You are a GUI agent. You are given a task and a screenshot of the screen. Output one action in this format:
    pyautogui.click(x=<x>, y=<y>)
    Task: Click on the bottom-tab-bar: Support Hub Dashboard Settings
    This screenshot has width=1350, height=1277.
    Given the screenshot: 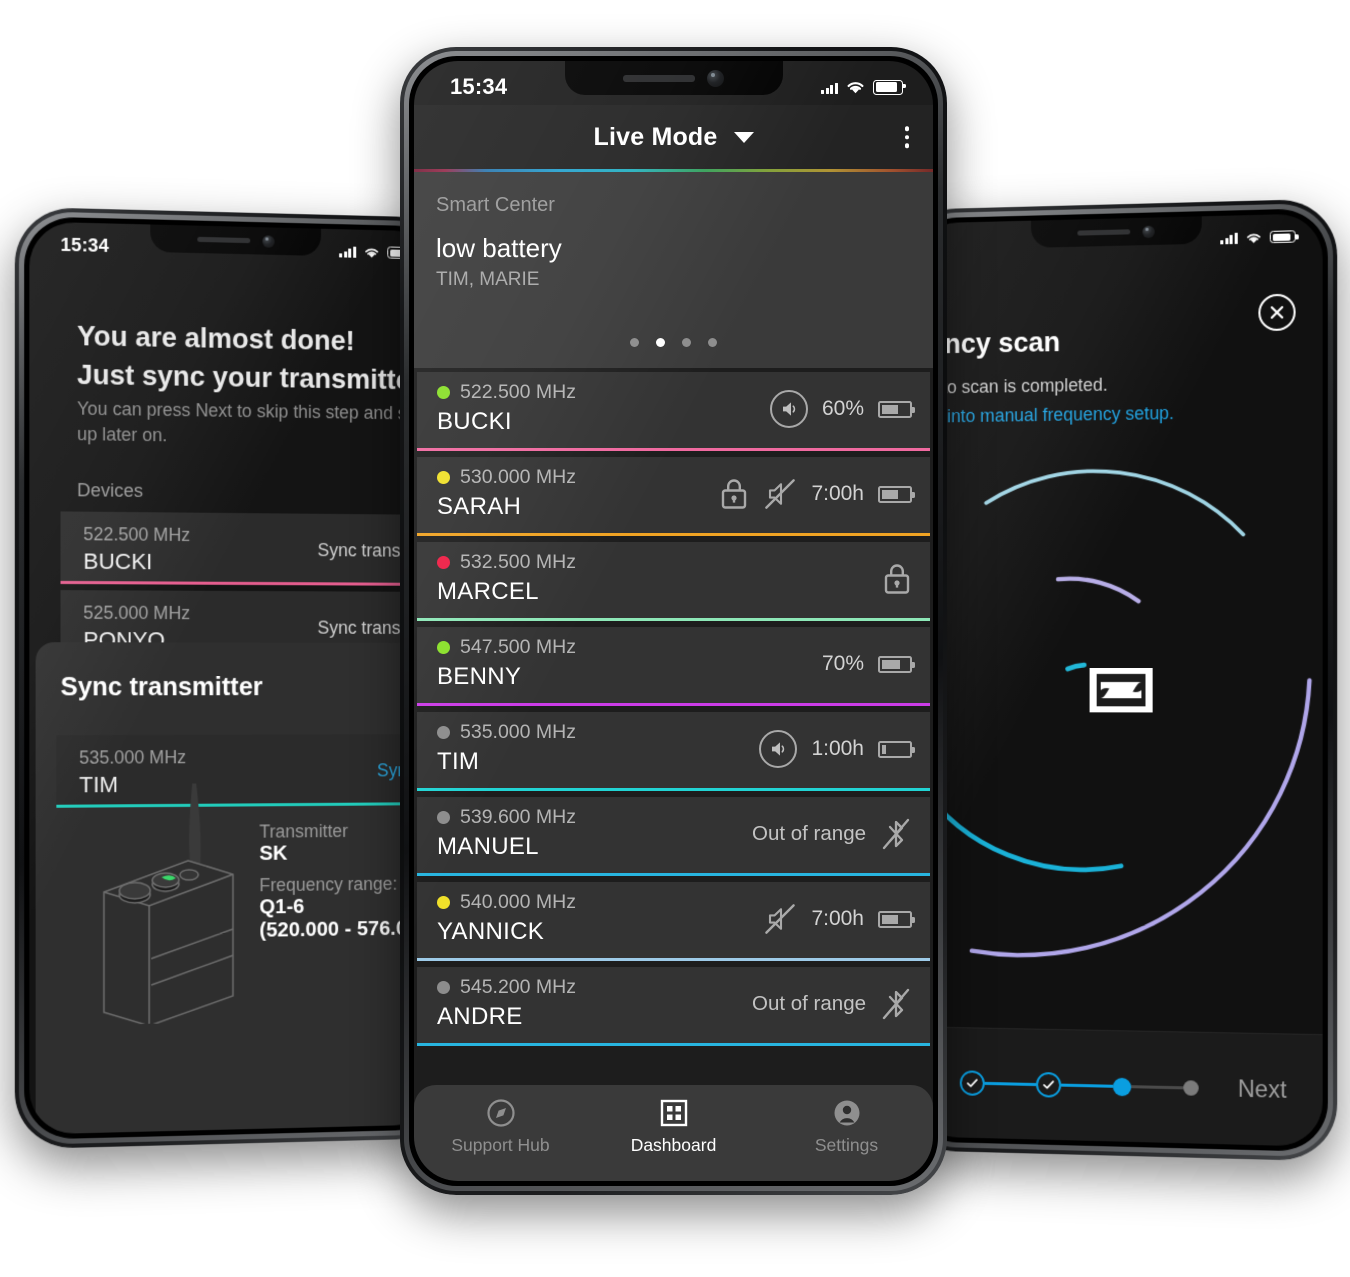 What is the action you would take?
    pyautogui.click(x=673, y=1133)
    